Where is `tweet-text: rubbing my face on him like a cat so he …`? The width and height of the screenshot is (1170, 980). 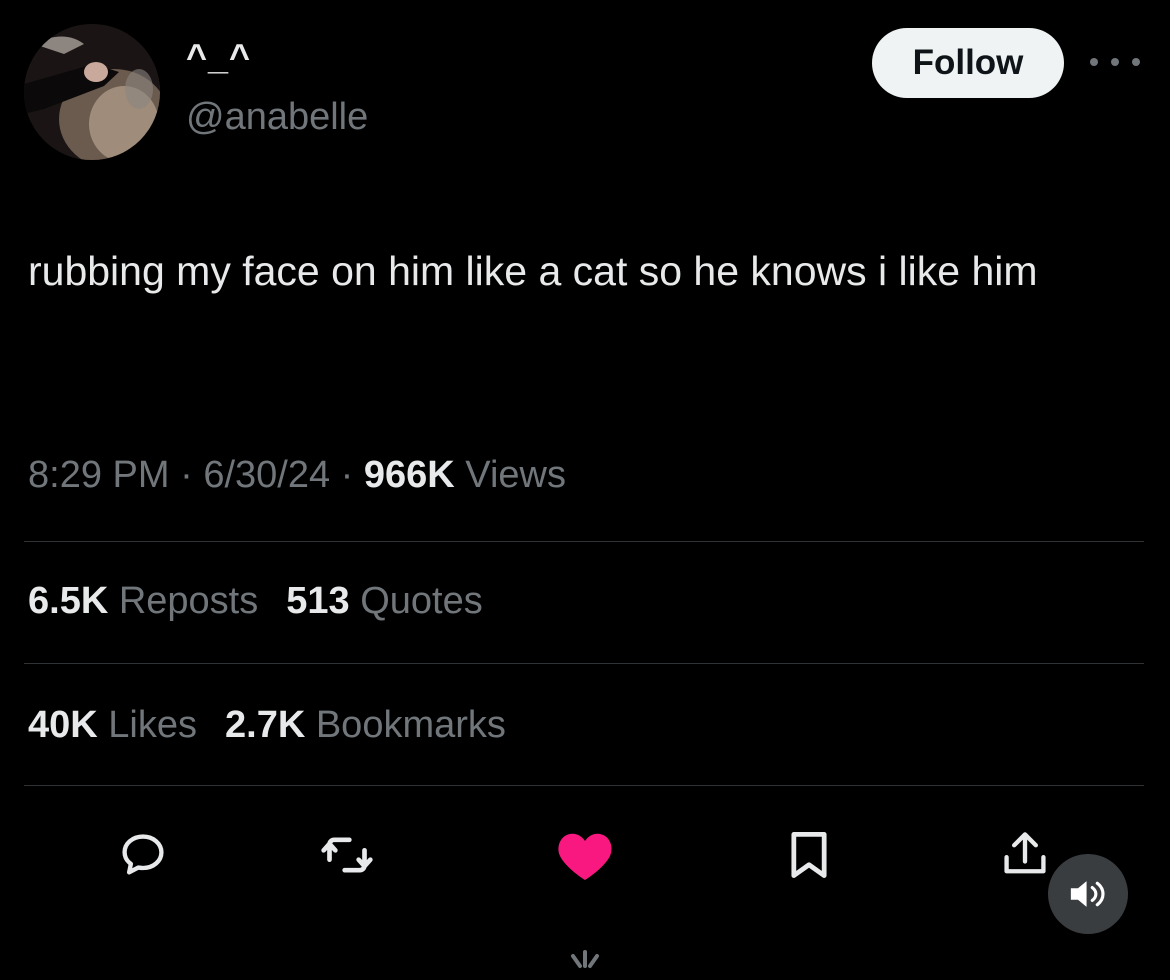 tweet-text: rubbing my face on him like a cat so he … is located at coordinates (533, 271).